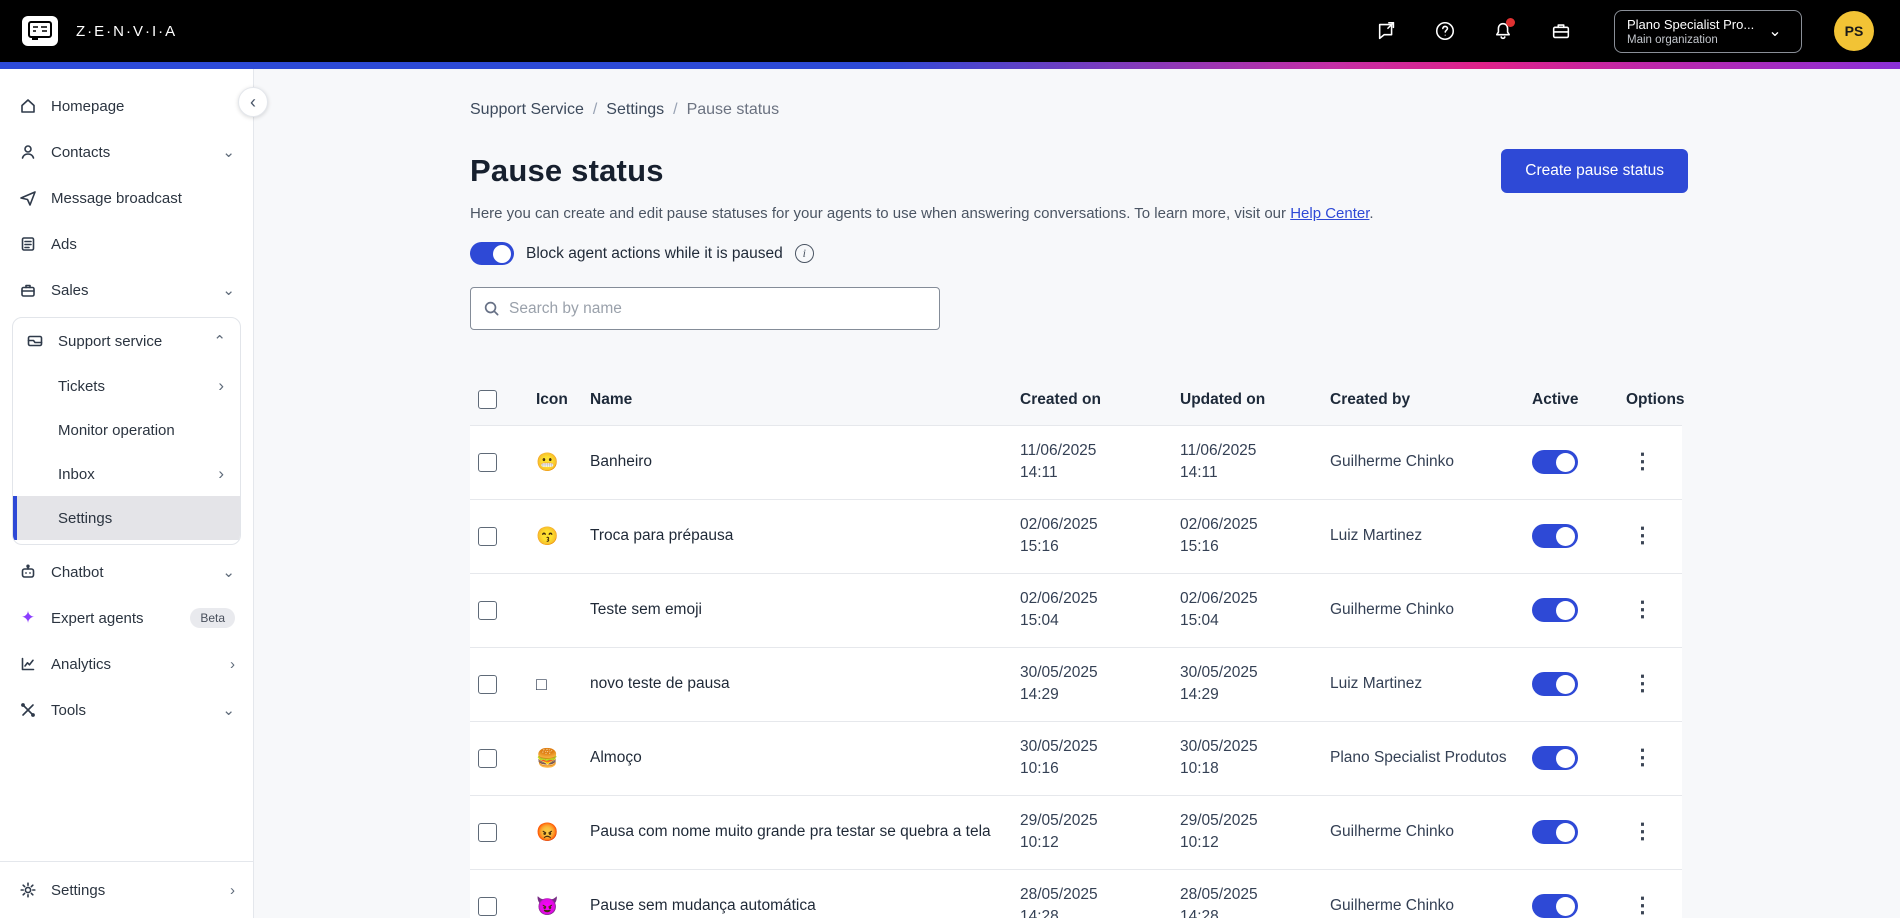  What do you see at coordinates (1329, 213) in the screenshot?
I see `help-center-link: Help Center` at bounding box center [1329, 213].